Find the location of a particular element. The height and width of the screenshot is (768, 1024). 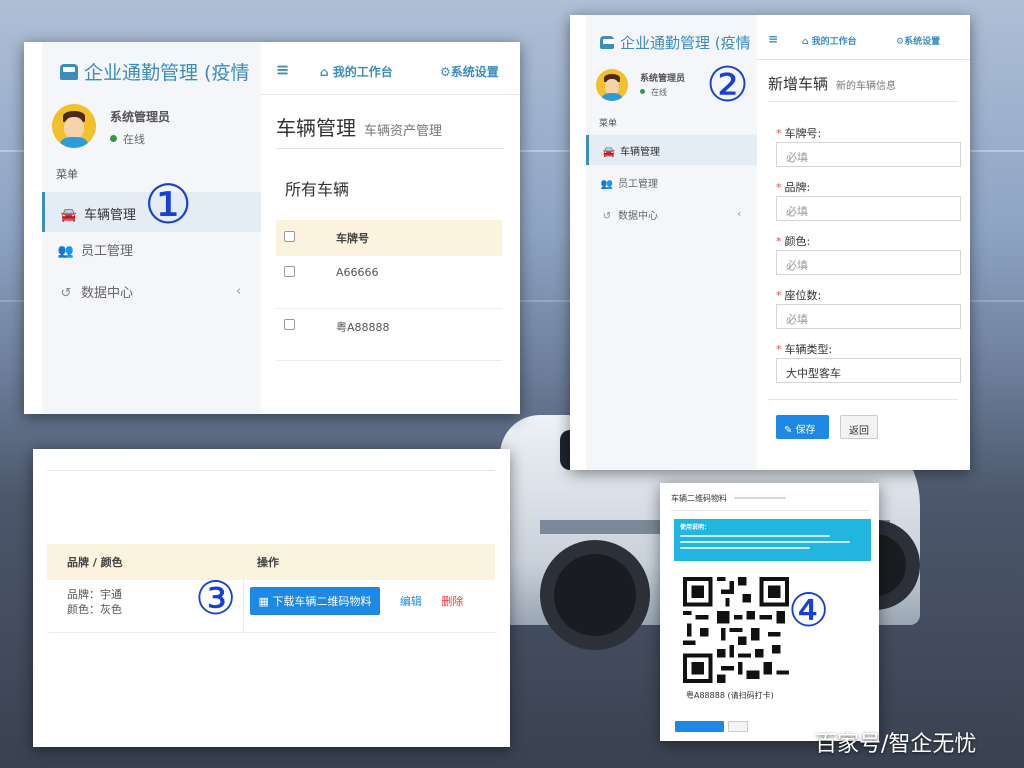

table-header-row: 品牌 / 颜色 操作 is located at coordinates (271, 562).